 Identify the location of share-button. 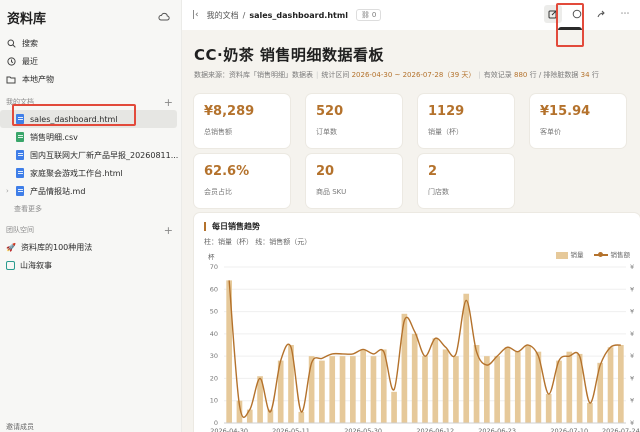
(601, 14).